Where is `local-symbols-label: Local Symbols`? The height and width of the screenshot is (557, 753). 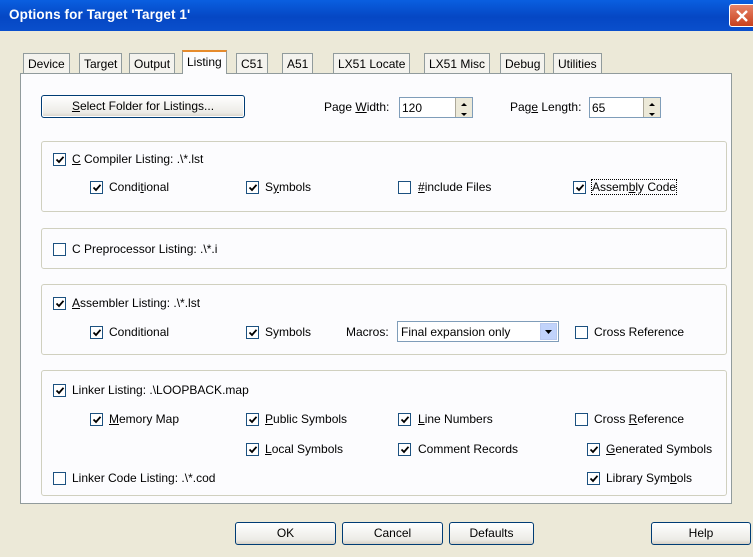 local-symbols-label: Local Symbols is located at coordinates (304, 449).